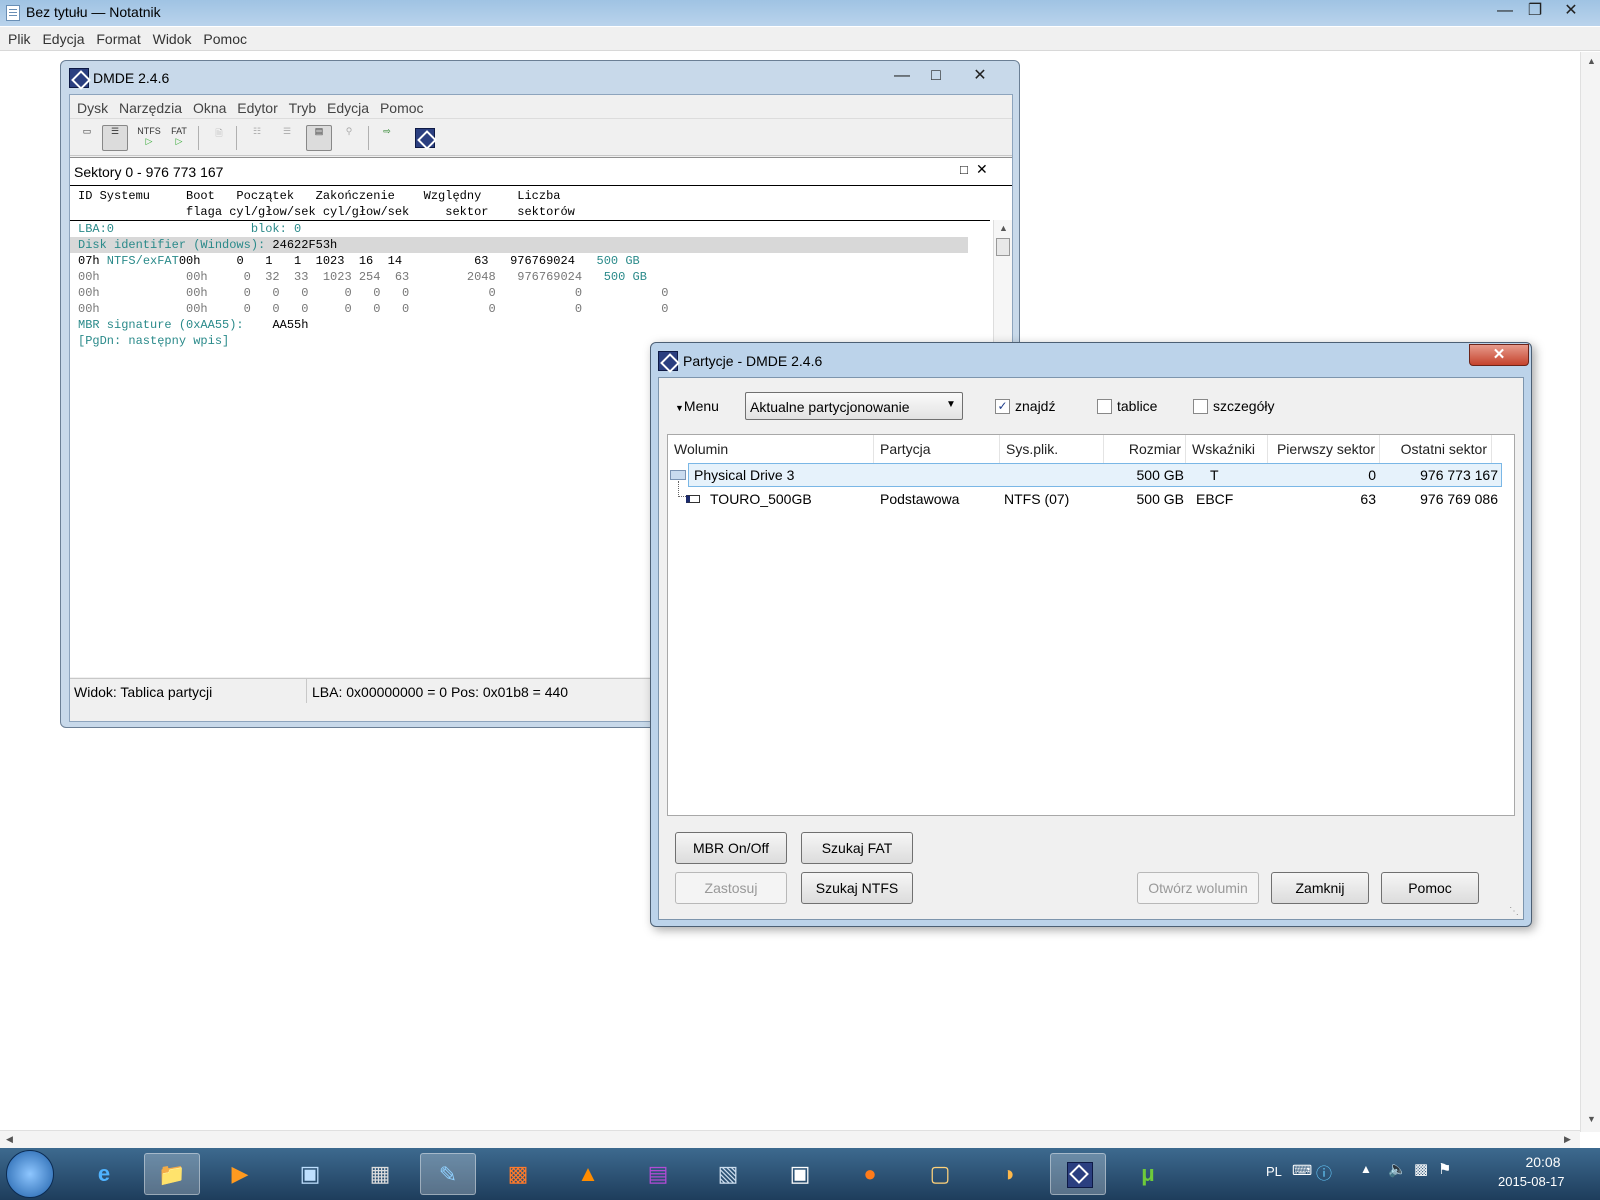 The width and height of the screenshot is (1600, 1200). Describe the element at coordinates (147, 105) in the screenshot. I see `menu-narzedzia: Narzędzia` at that location.